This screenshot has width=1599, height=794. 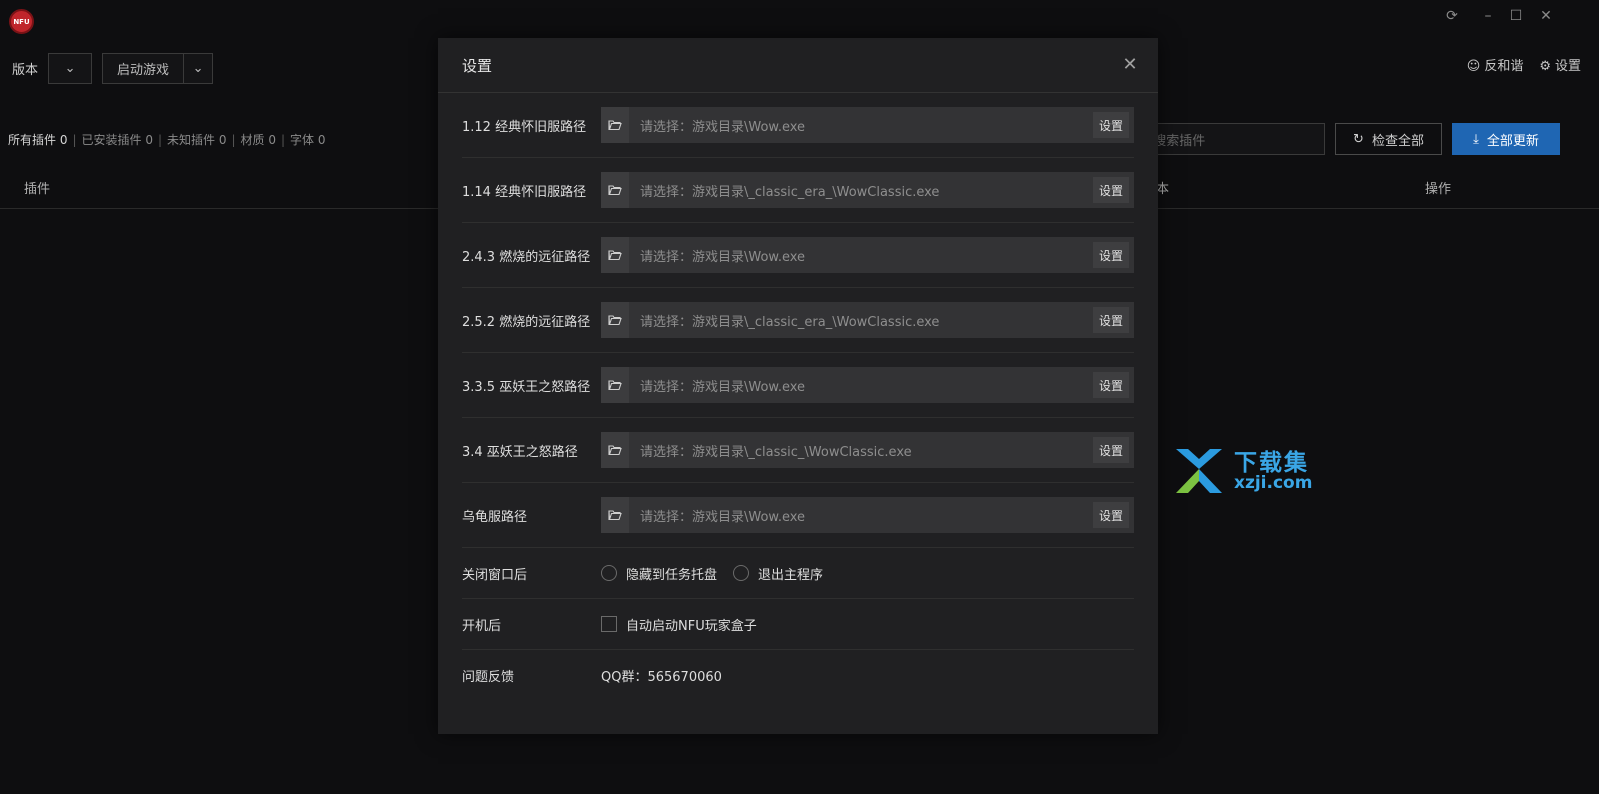 I want to click on close-behavior-label: 关闭窗口后, so click(x=495, y=575).